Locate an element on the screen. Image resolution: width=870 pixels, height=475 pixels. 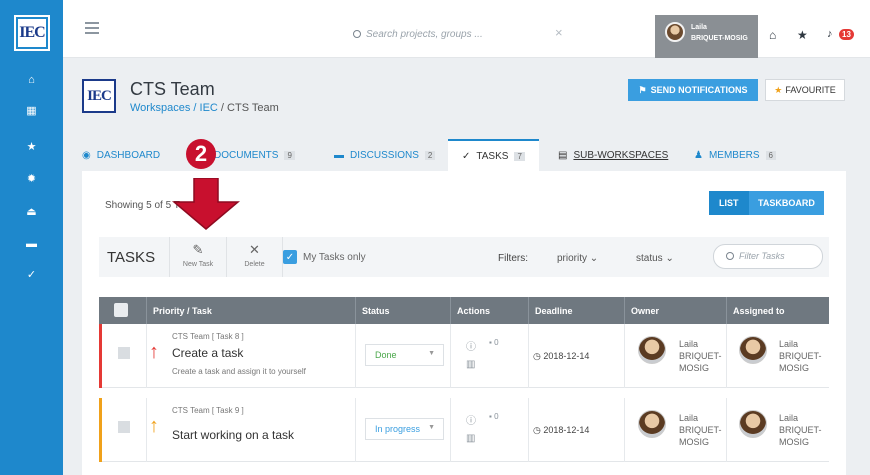
tree-icon: ⏏ is located at coordinates (31, 211).